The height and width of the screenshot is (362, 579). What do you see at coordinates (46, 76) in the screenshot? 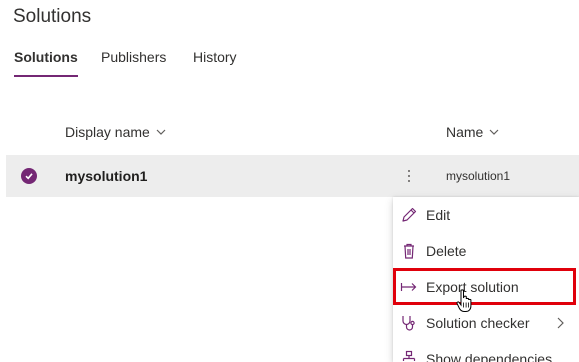
I see `active-tab-indicator` at bounding box center [46, 76].